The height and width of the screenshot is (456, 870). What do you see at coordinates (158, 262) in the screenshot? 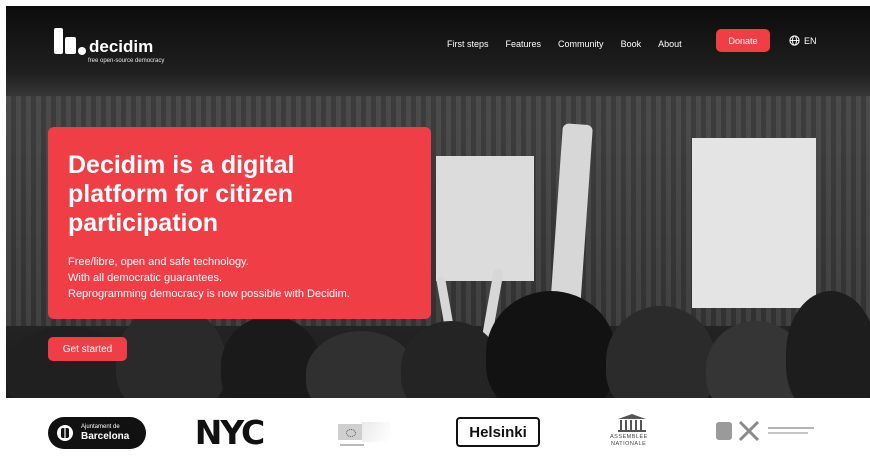
I see `hero-line: Free/libre, open and safe technology.` at bounding box center [158, 262].